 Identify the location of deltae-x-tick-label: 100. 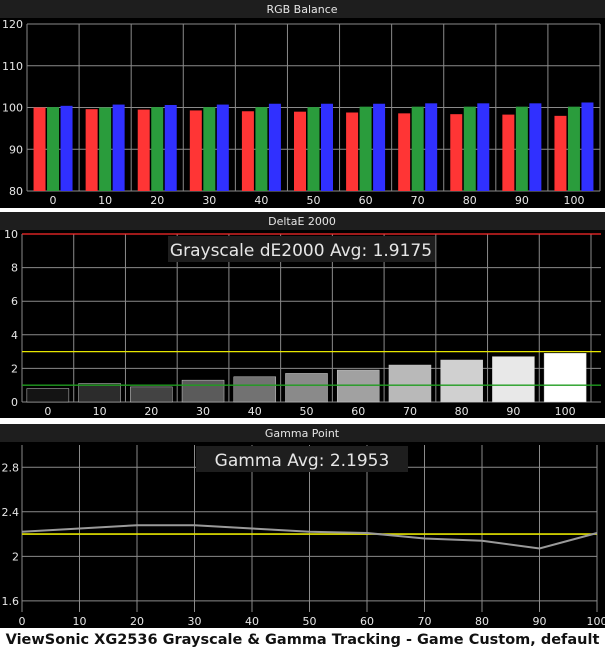
(565, 411).